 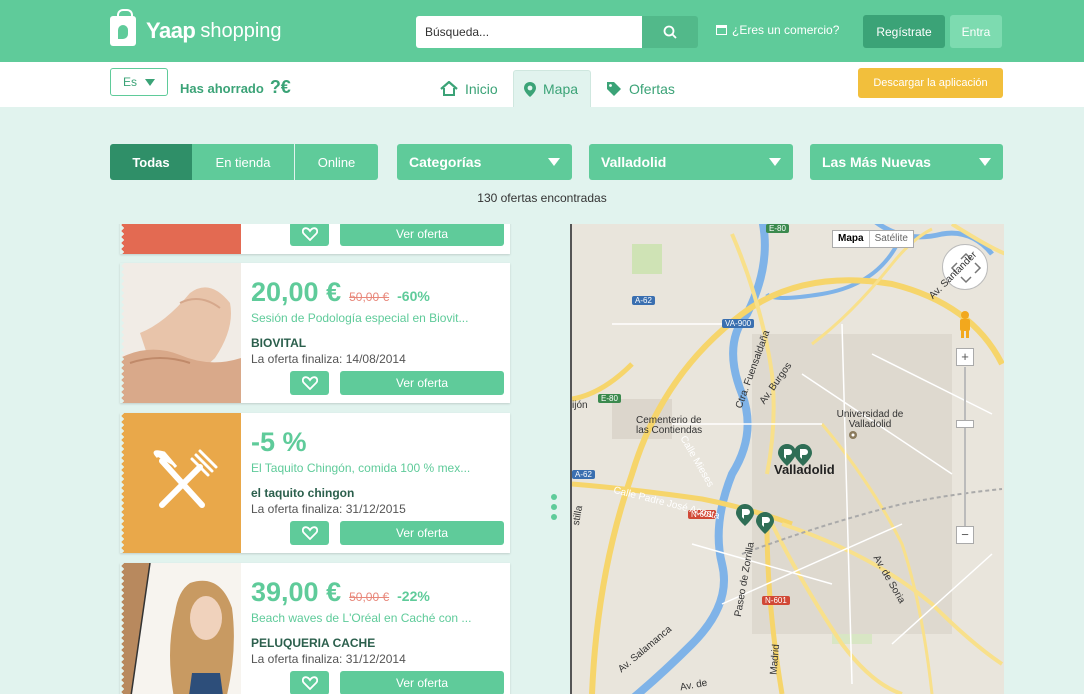 I want to click on city-dropdown: Valladolid, so click(x=691, y=162).